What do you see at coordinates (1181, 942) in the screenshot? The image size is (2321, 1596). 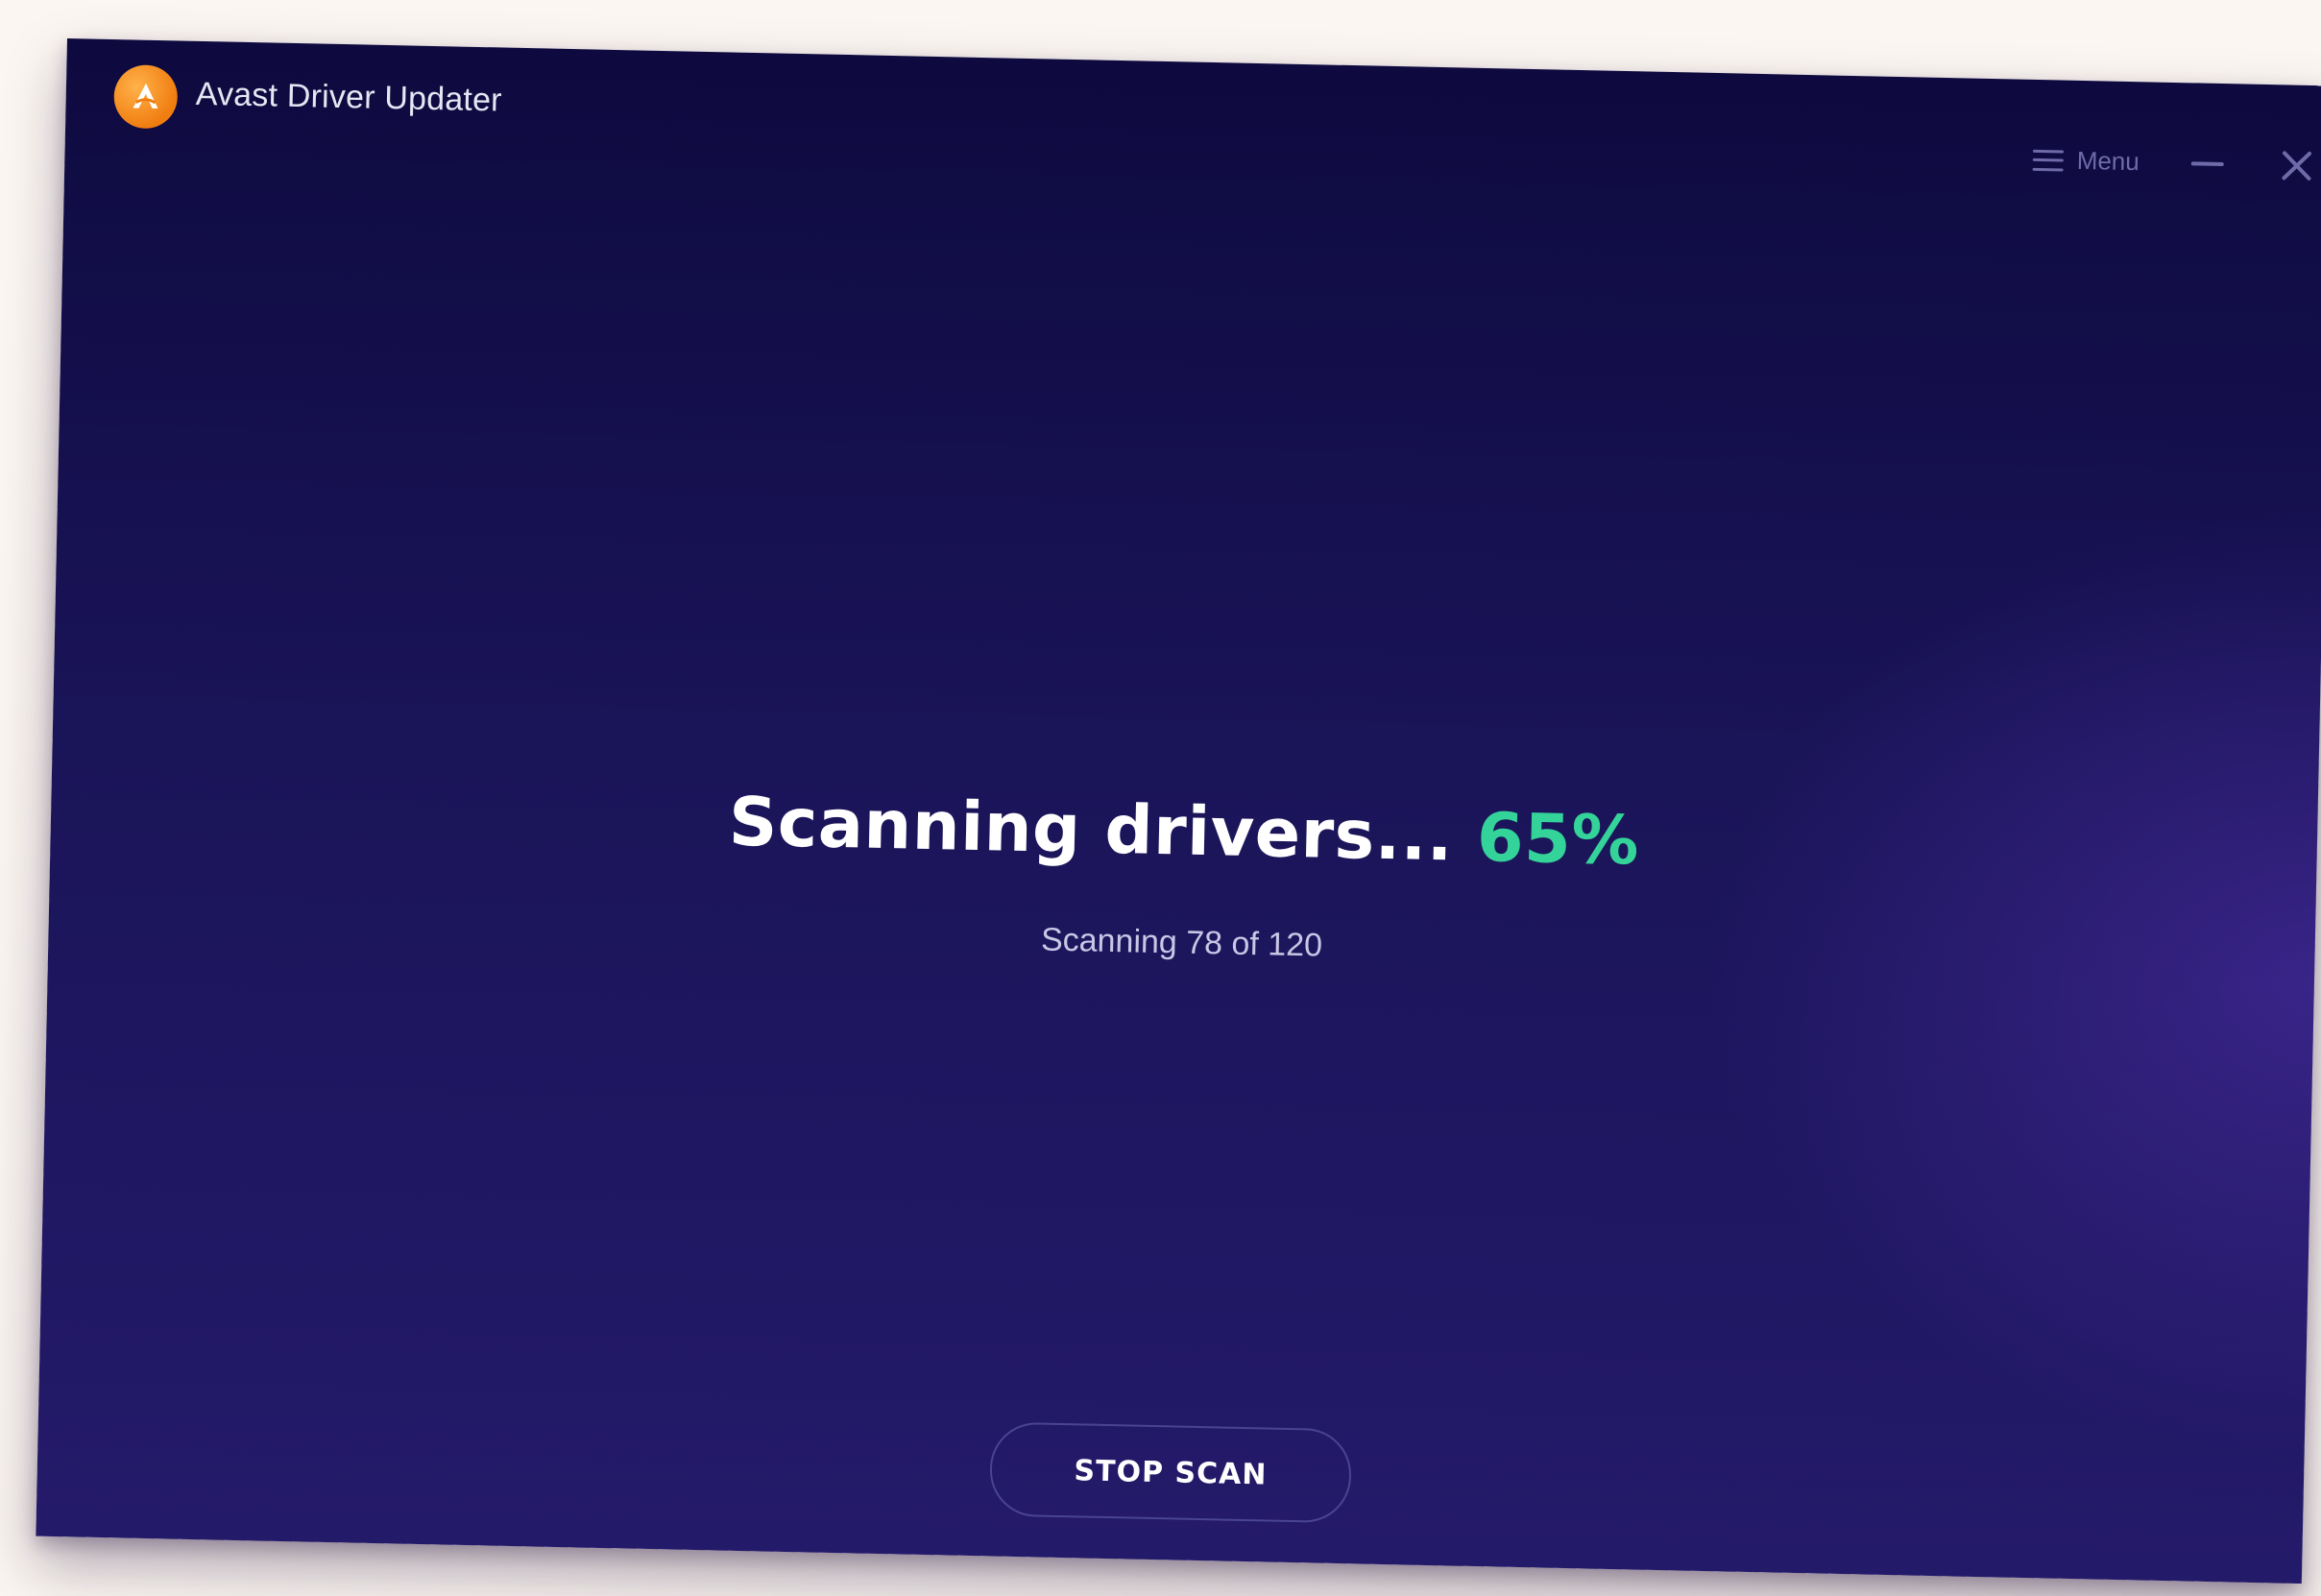 I see `scan-progress-count: Scanning 78 of 120` at bounding box center [1181, 942].